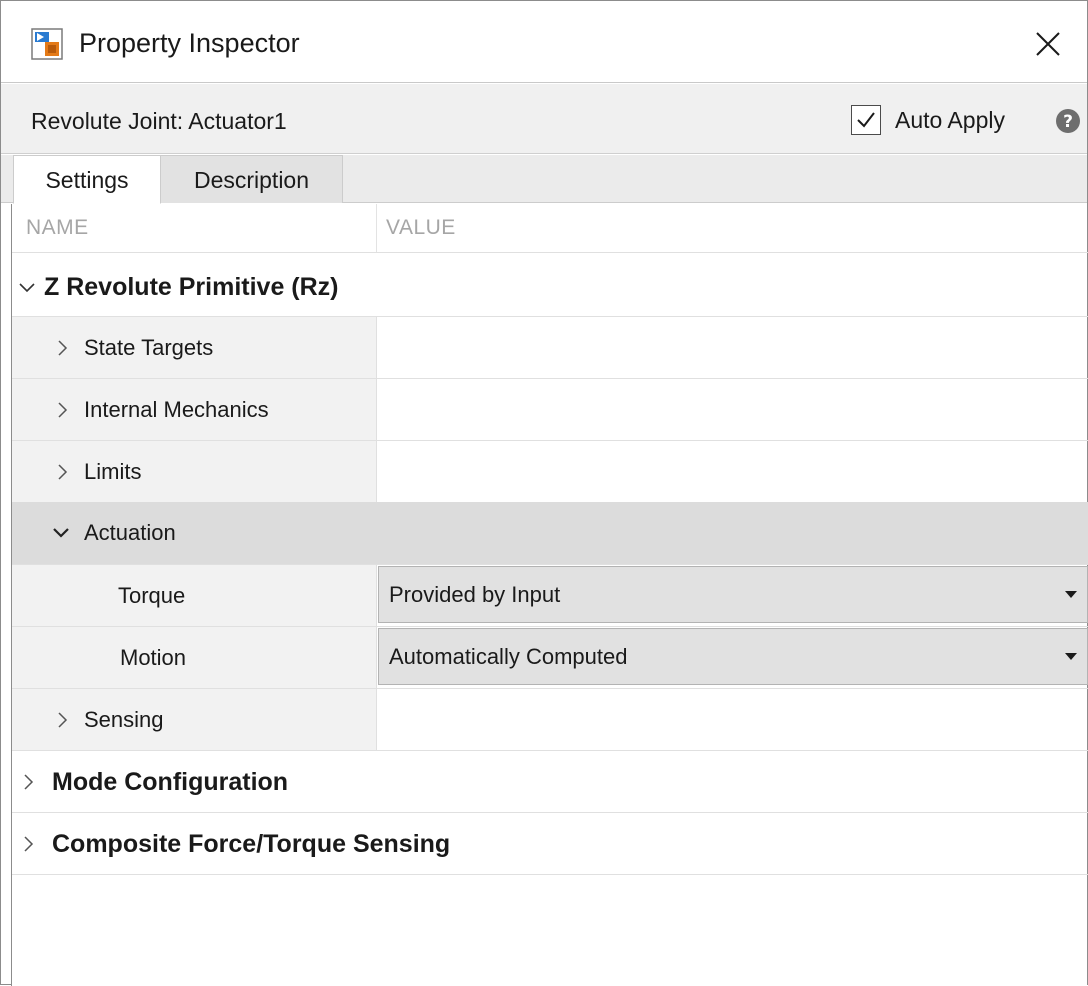 Image resolution: width=1088 pixels, height=986 pixels. What do you see at coordinates (113, 471) in the screenshot?
I see `group-label: Limits` at bounding box center [113, 471].